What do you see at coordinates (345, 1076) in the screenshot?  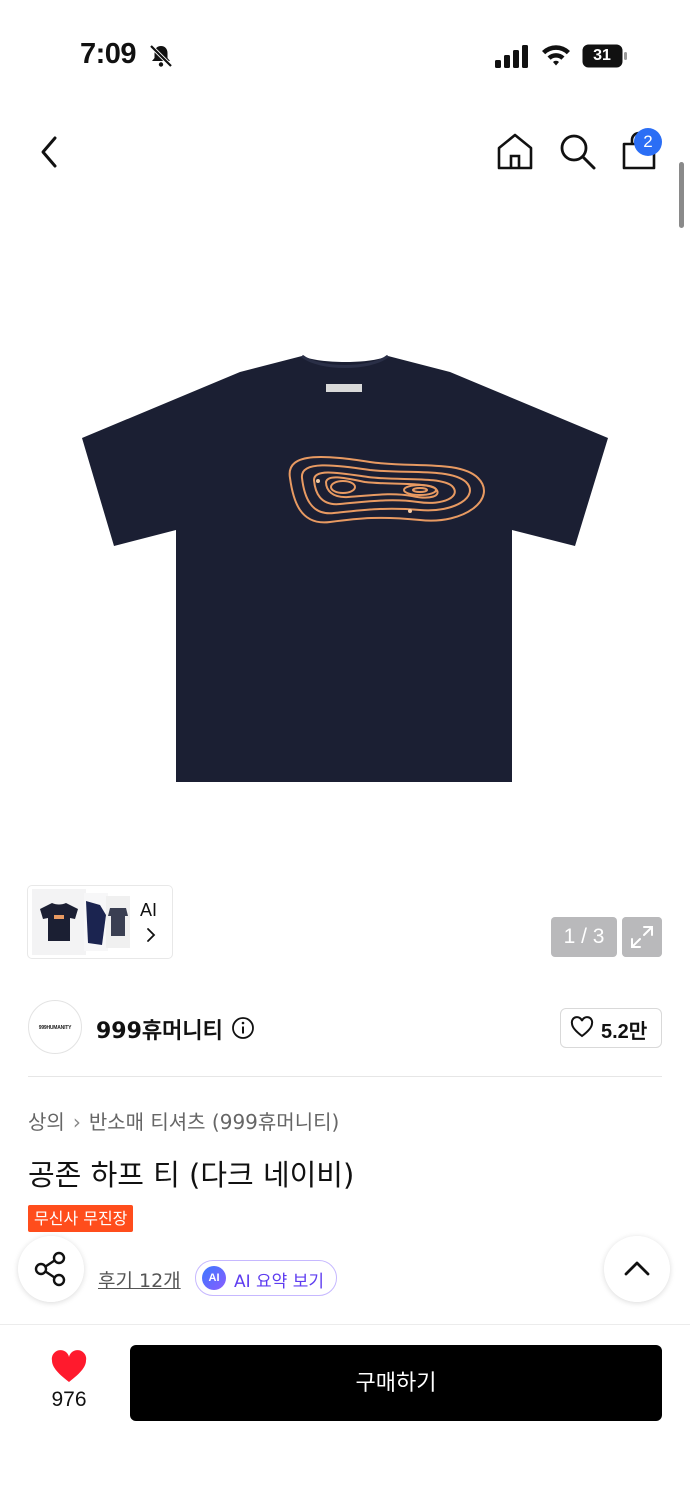 I see `divider` at bounding box center [345, 1076].